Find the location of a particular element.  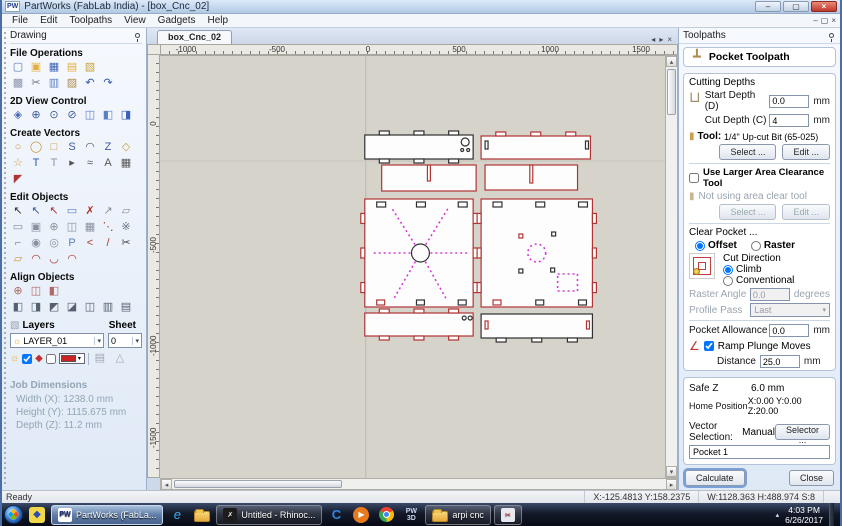

start-depth-input is located at coordinates (789, 101).